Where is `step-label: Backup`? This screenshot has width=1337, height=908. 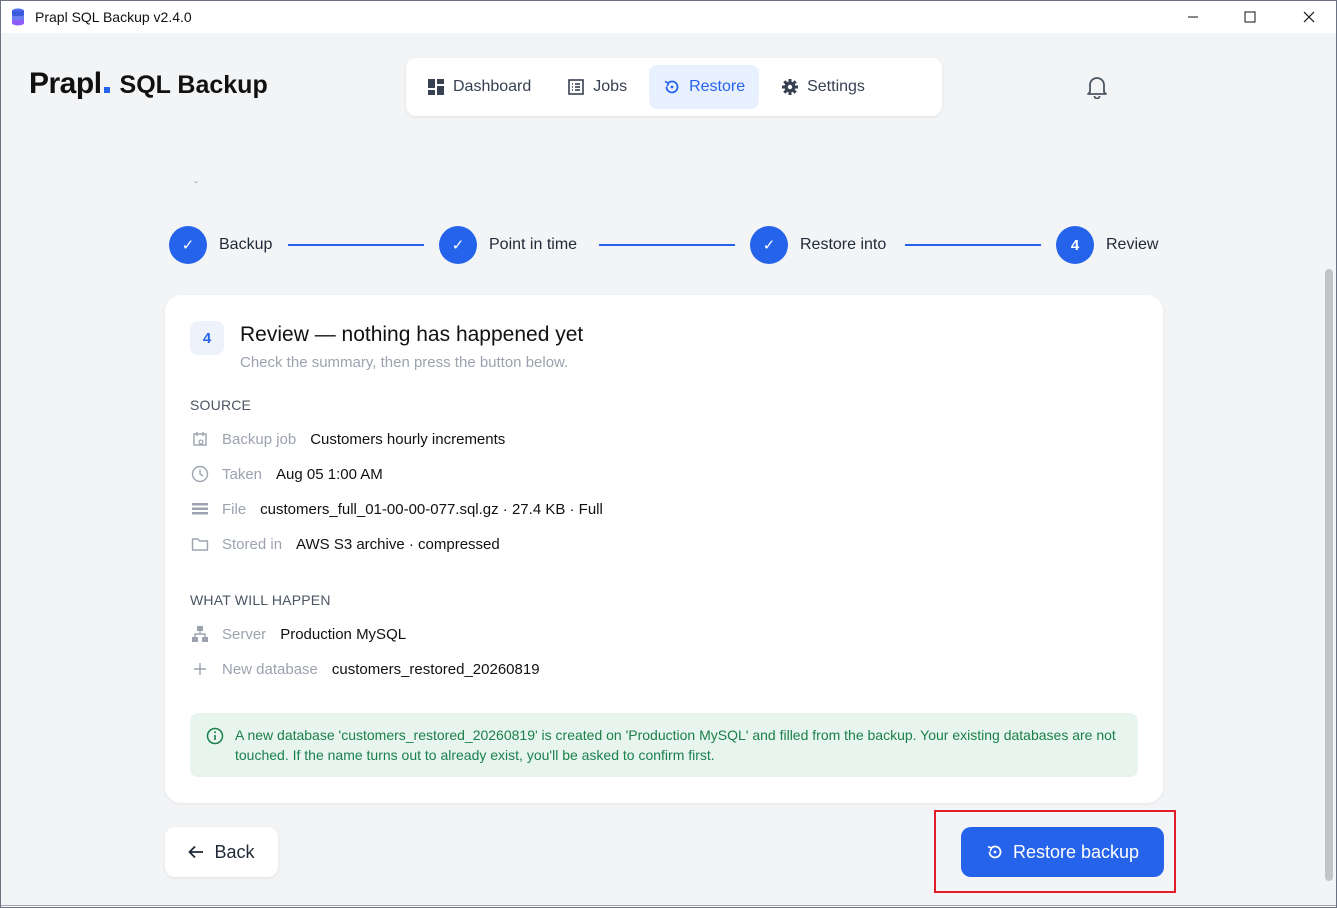 step-label: Backup is located at coordinates (246, 244).